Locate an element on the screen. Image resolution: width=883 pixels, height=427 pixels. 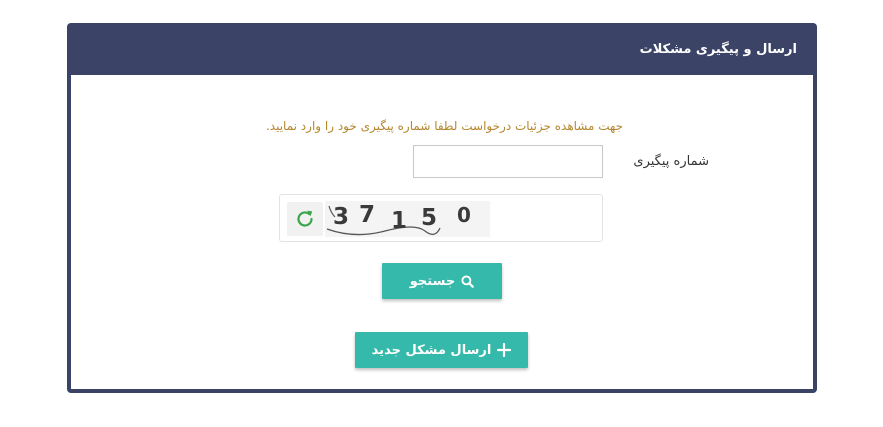
captcha-digit: 7 is located at coordinates (367, 215).